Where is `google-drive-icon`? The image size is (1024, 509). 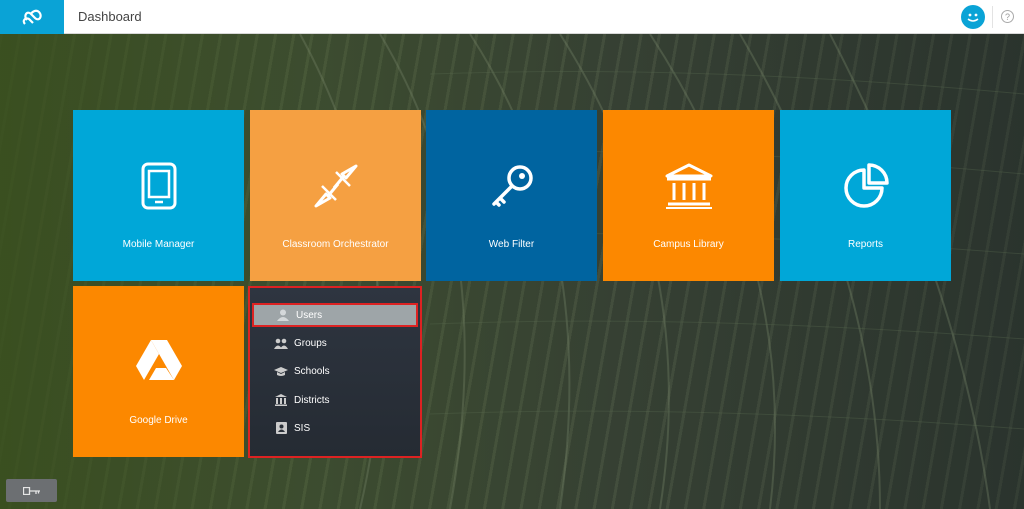
google-drive-icon is located at coordinates (158, 360).